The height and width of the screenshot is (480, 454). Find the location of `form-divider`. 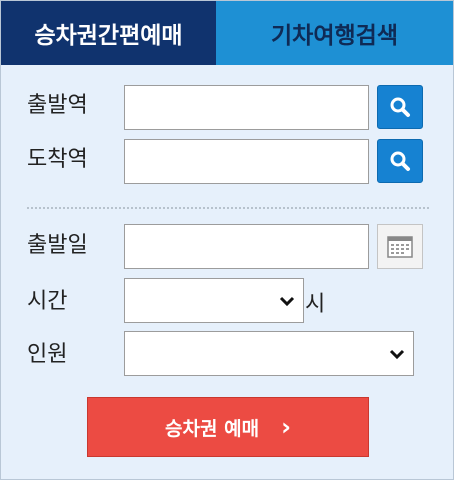

form-divider is located at coordinates (228, 208).